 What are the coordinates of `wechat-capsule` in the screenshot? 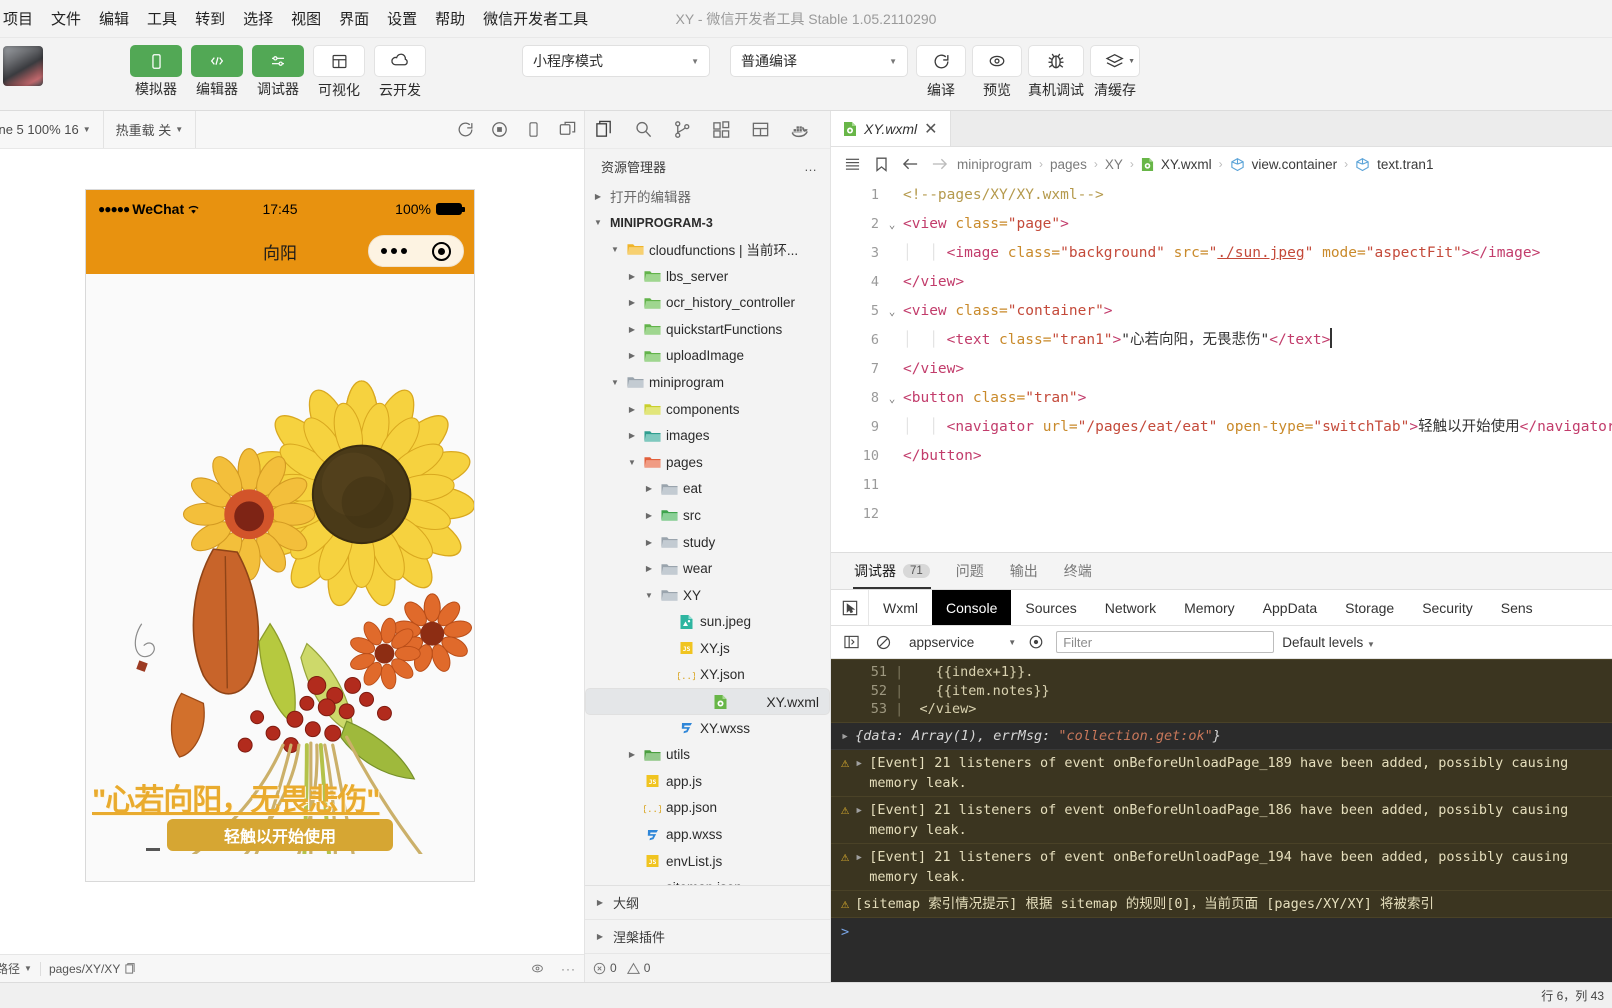 It's located at (416, 251).